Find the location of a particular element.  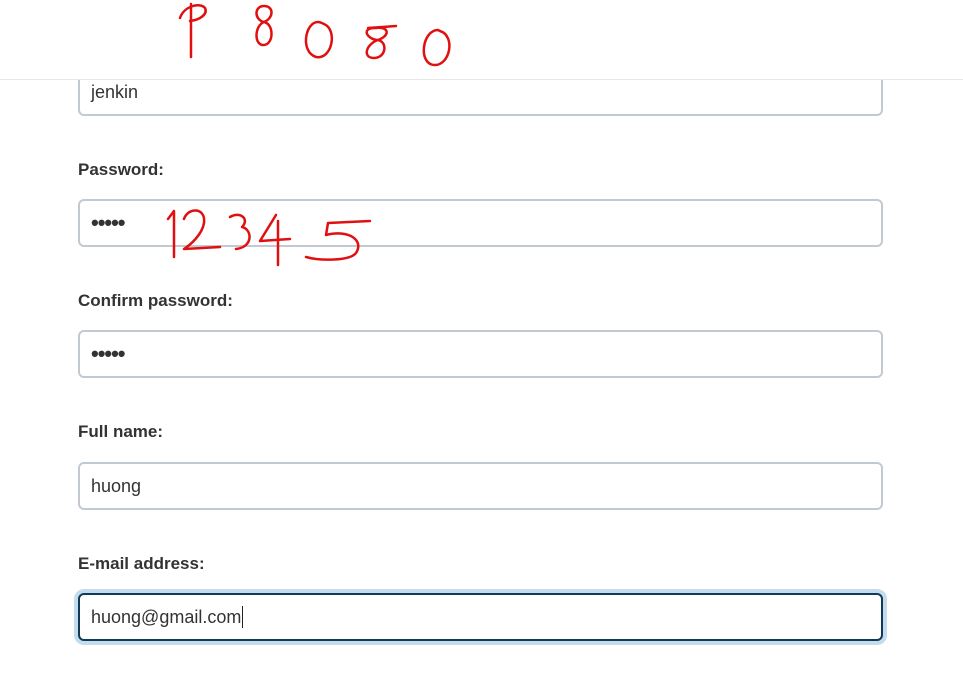

confirm-password-field: ••••• is located at coordinates (480, 354).